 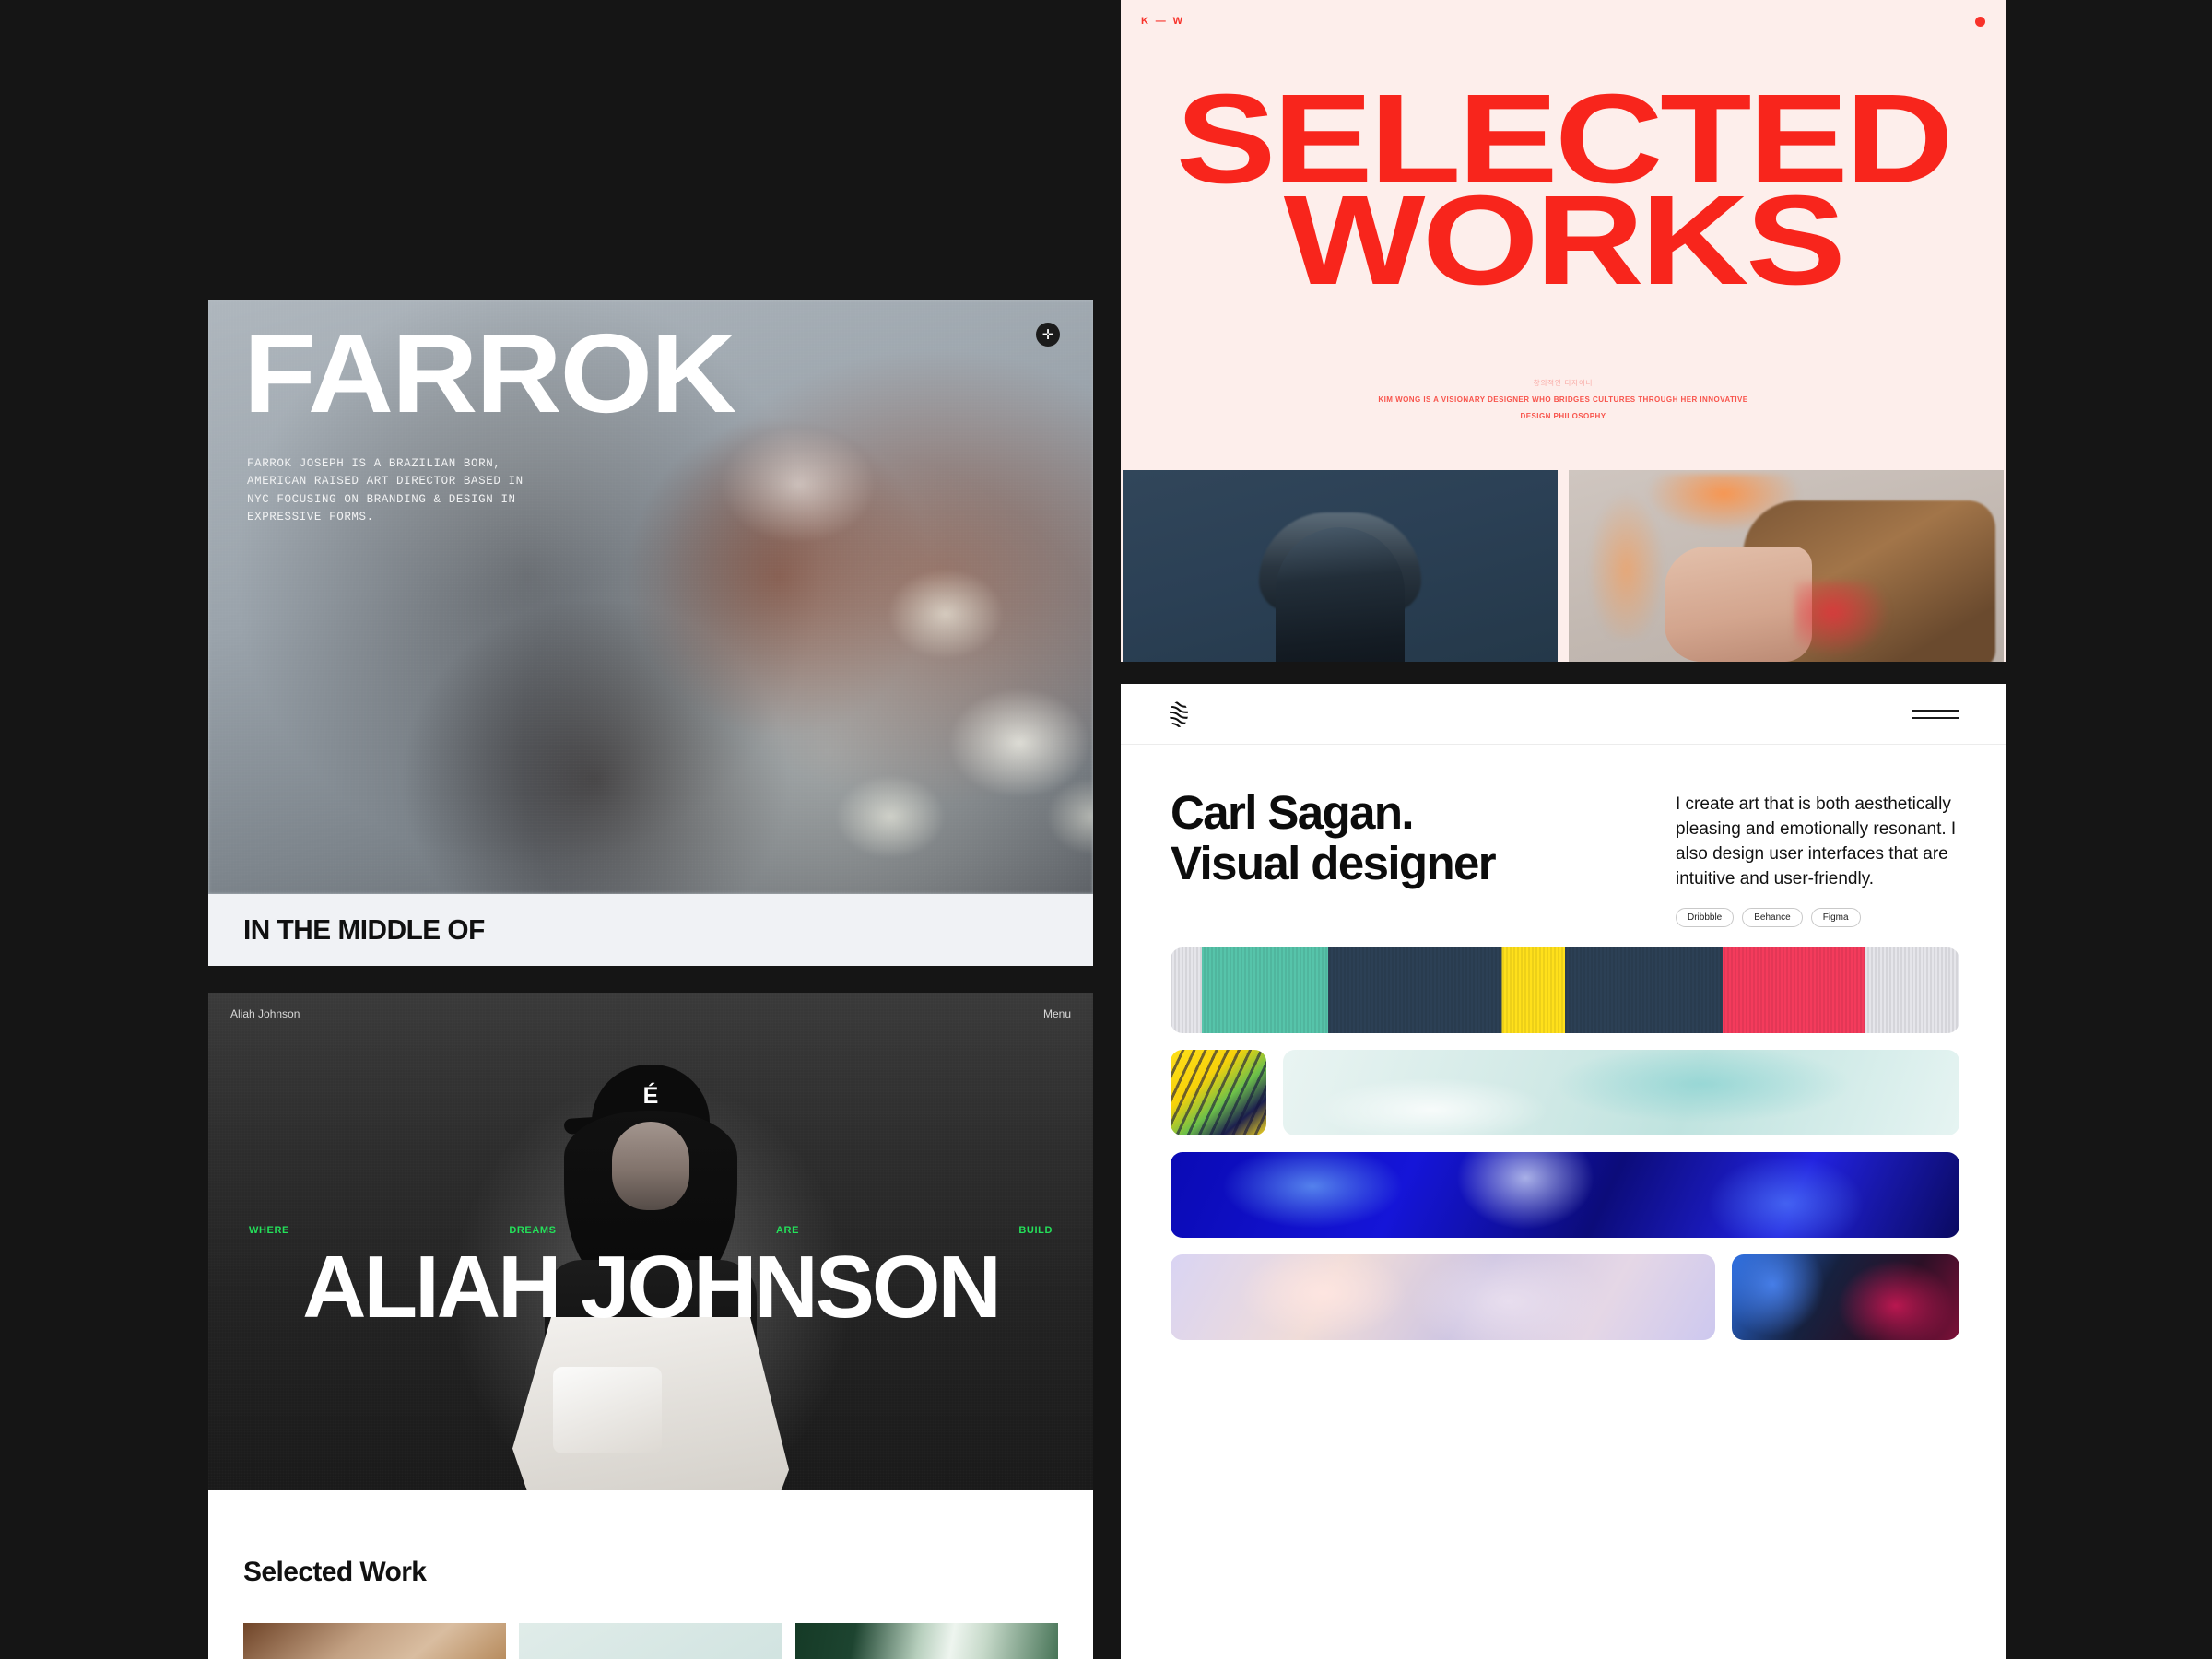 I want to click on aliah-bag, so click(x=607, y=1410).